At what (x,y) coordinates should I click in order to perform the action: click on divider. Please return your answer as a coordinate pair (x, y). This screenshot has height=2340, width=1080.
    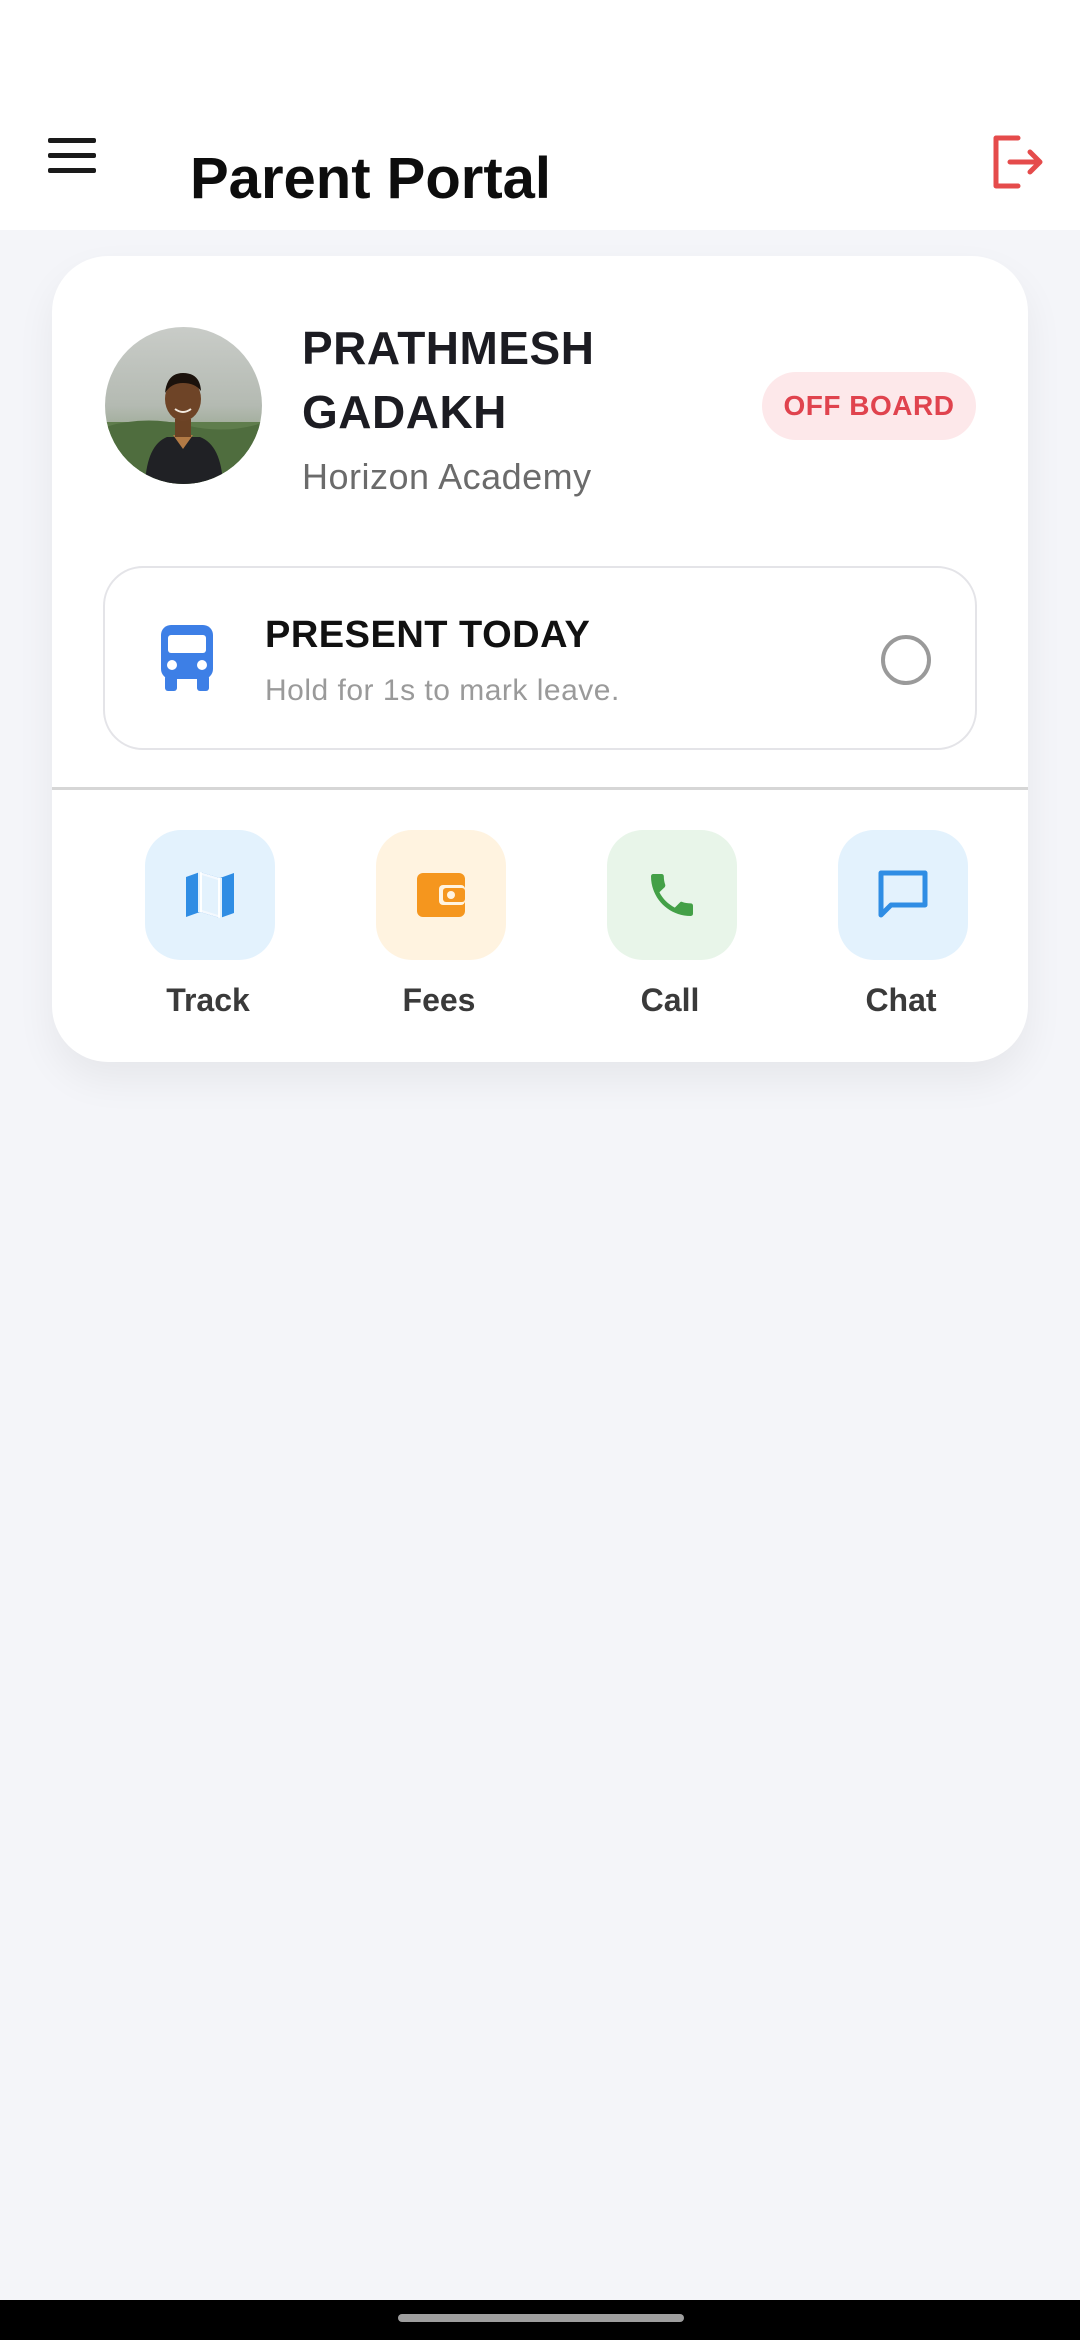
    Looking at the image, I should click on (540, 788).